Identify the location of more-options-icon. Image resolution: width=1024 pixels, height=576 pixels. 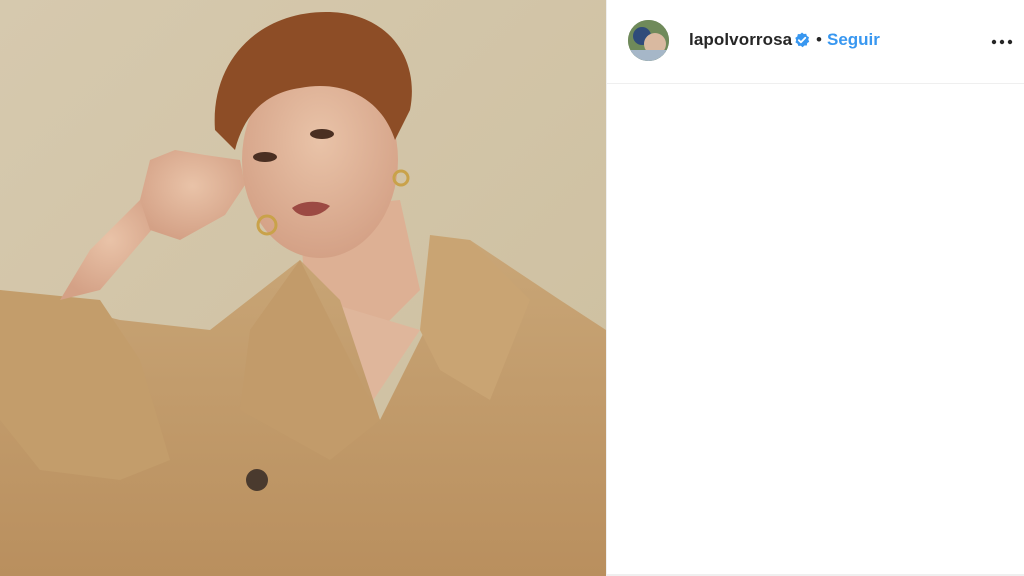
(1002, 39).